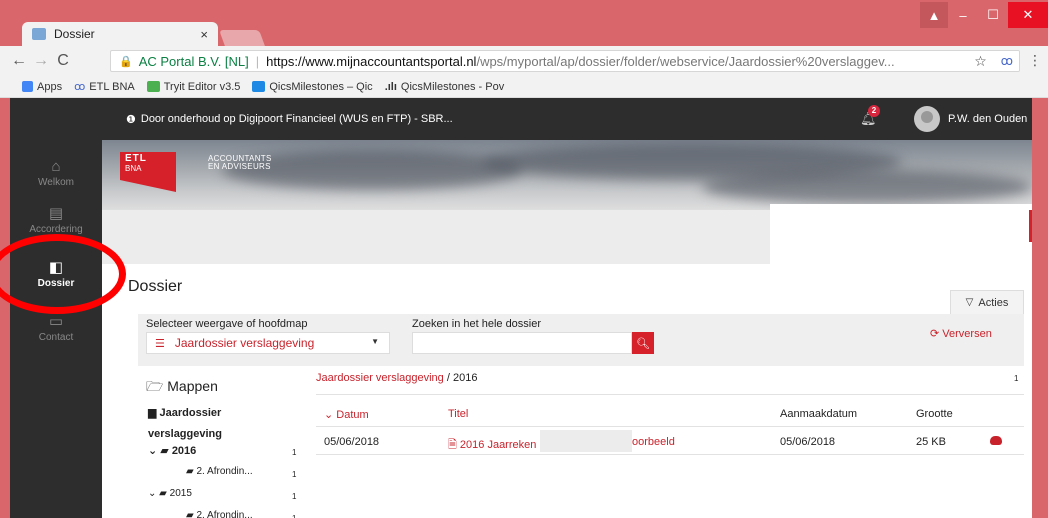 Image resolution: width=1048 pixels, height=518 pixels. Describe the element at coordinates (522, 343) in the screenshot. I see `search-input` at that location.